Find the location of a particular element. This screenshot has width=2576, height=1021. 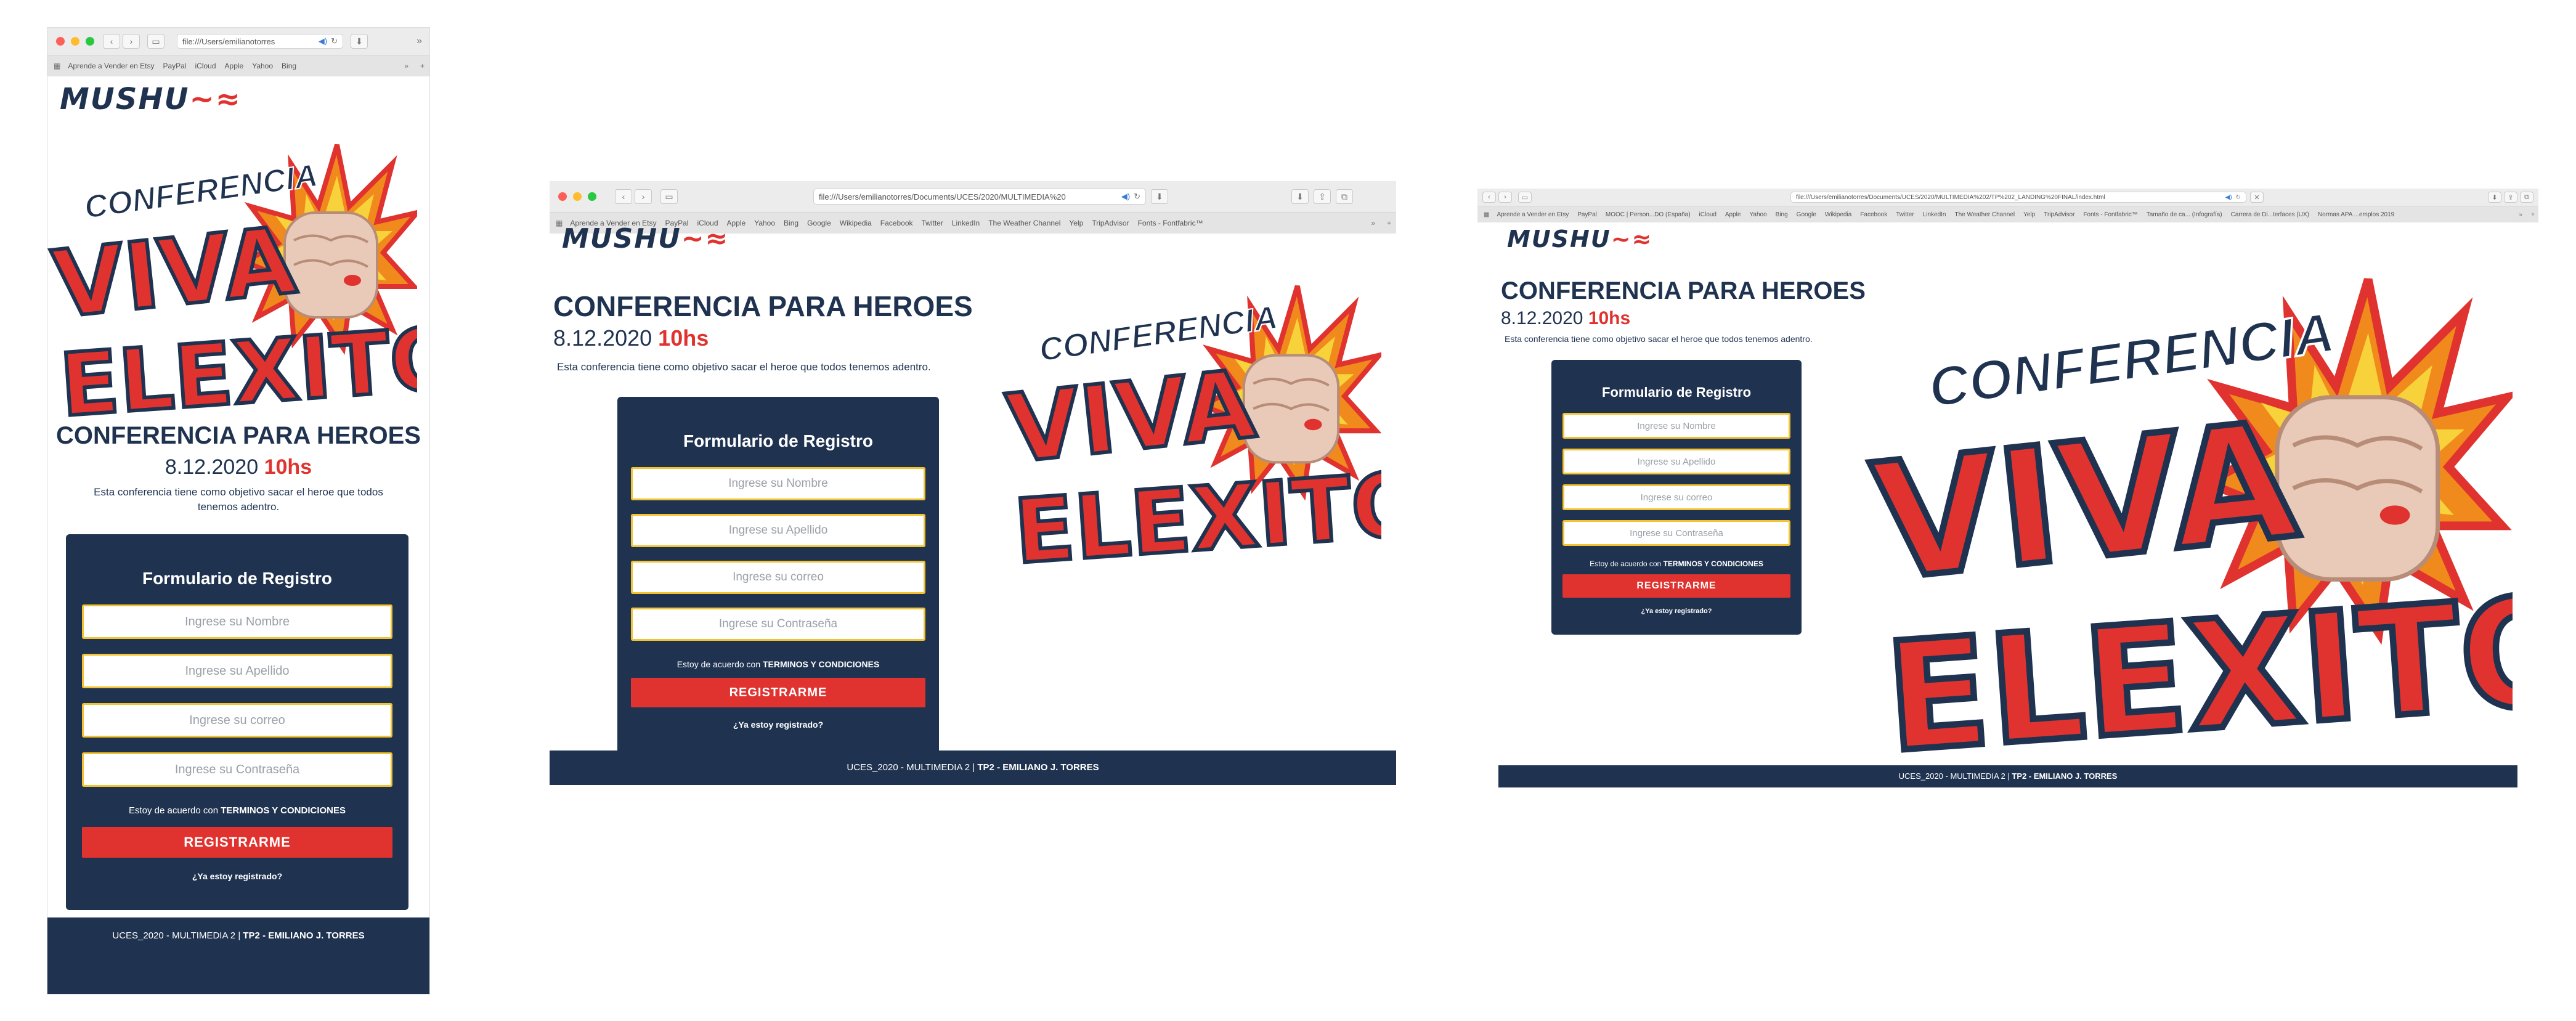

close-tab-icon: ✕ is located at coordinates (2257, 197).